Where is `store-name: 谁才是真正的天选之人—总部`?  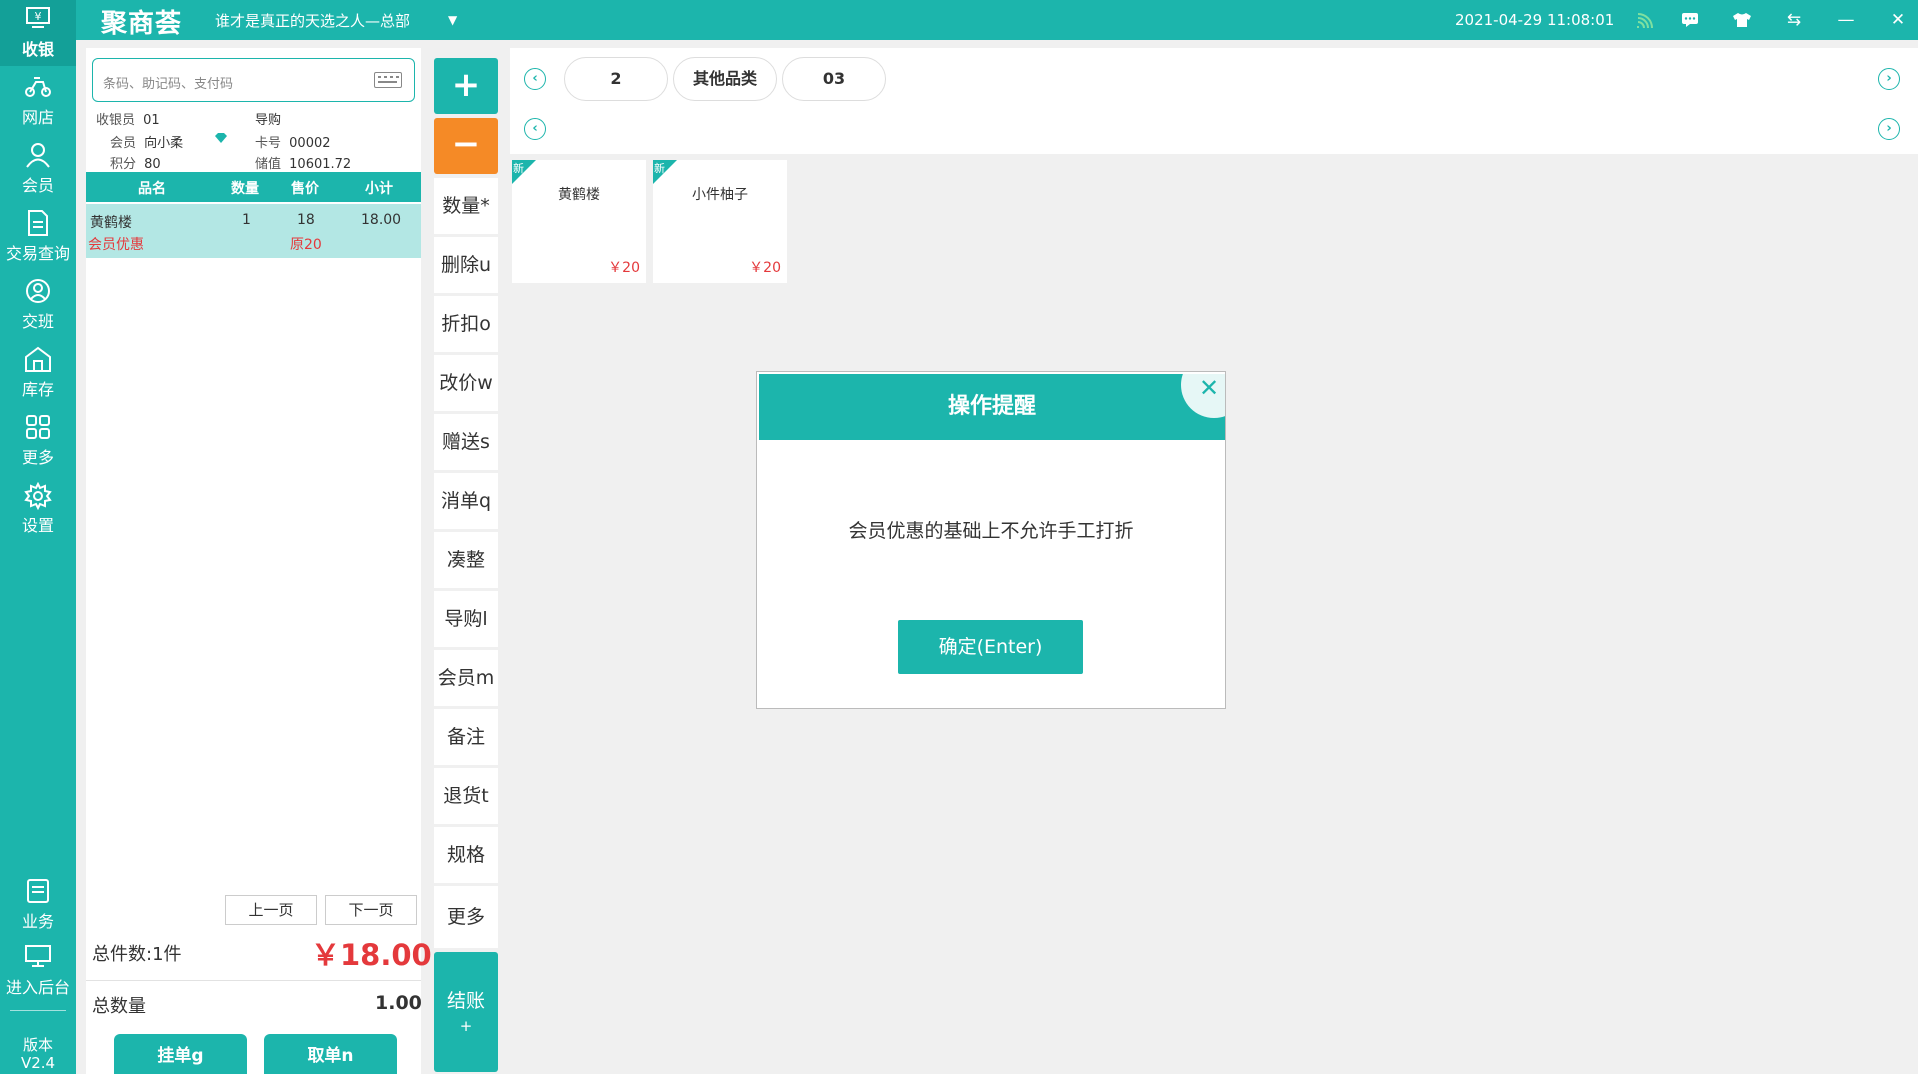 store-name: 谁才是真正的天选之人—总部 is located at coordinates (312, 20).